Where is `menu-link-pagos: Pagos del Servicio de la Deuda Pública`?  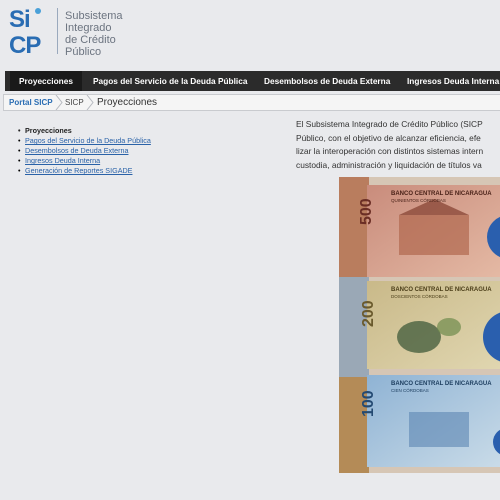 menu-link-pagos: Pagos del Servicio de la Deuda Pública is located at coordinates (88, 140).